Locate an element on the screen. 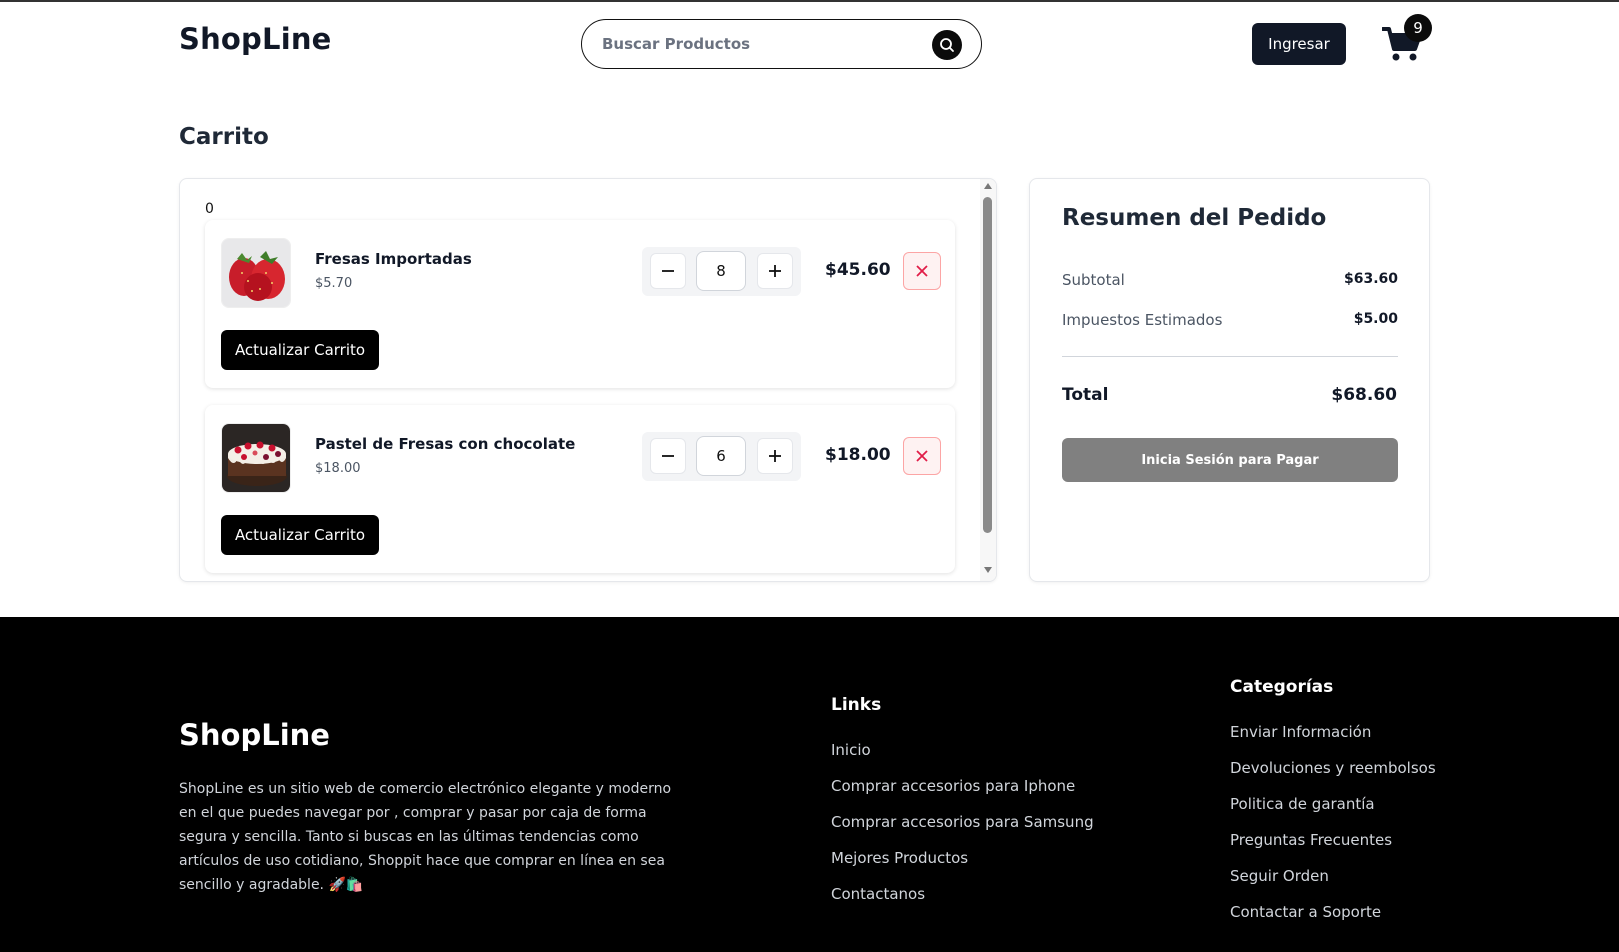 This screenshot has width=1619, height=952. footer-link-best-products: Mejores Productos is located at coordinates (899, 858).